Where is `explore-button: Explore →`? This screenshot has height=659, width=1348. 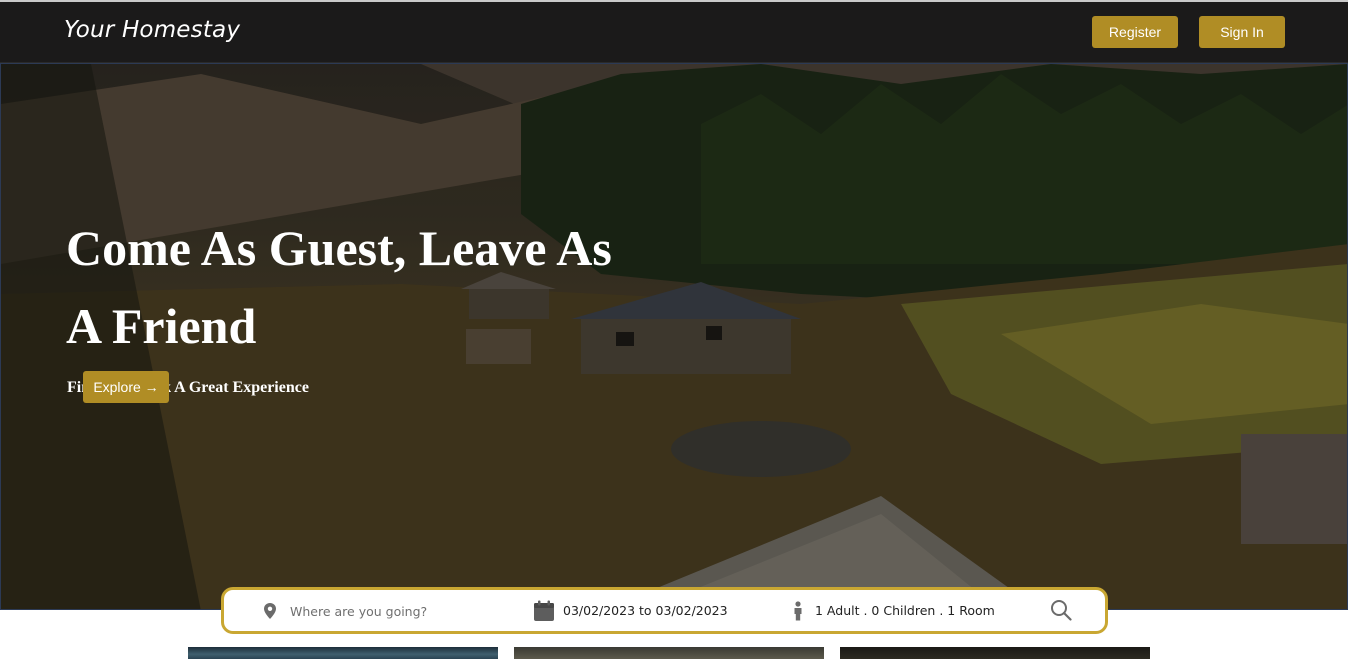
explore-button: Explore → is located at coordinates (126, 387).